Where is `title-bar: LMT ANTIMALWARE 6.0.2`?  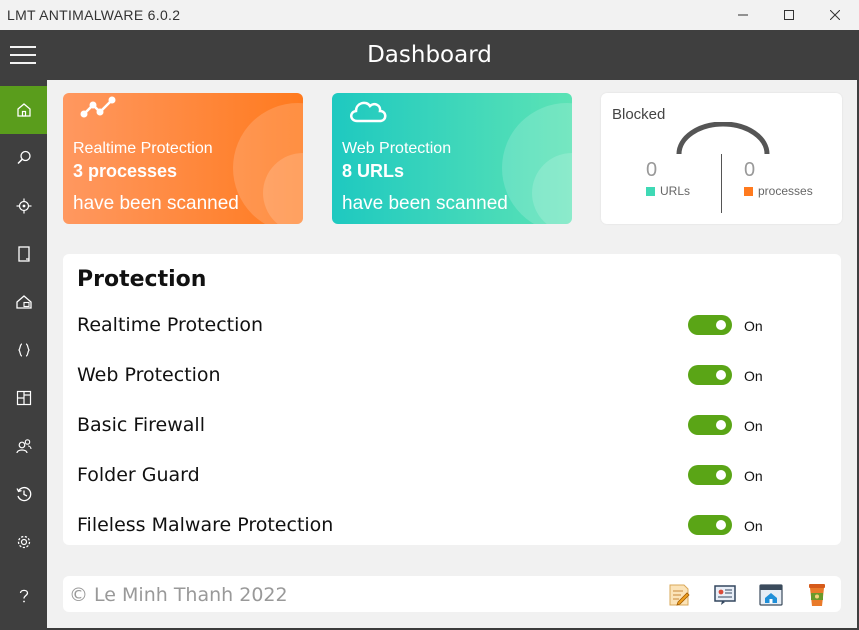
title-bar: LMT ANTIMALWARE 6.0.2 is located at coordinates (429, 15).